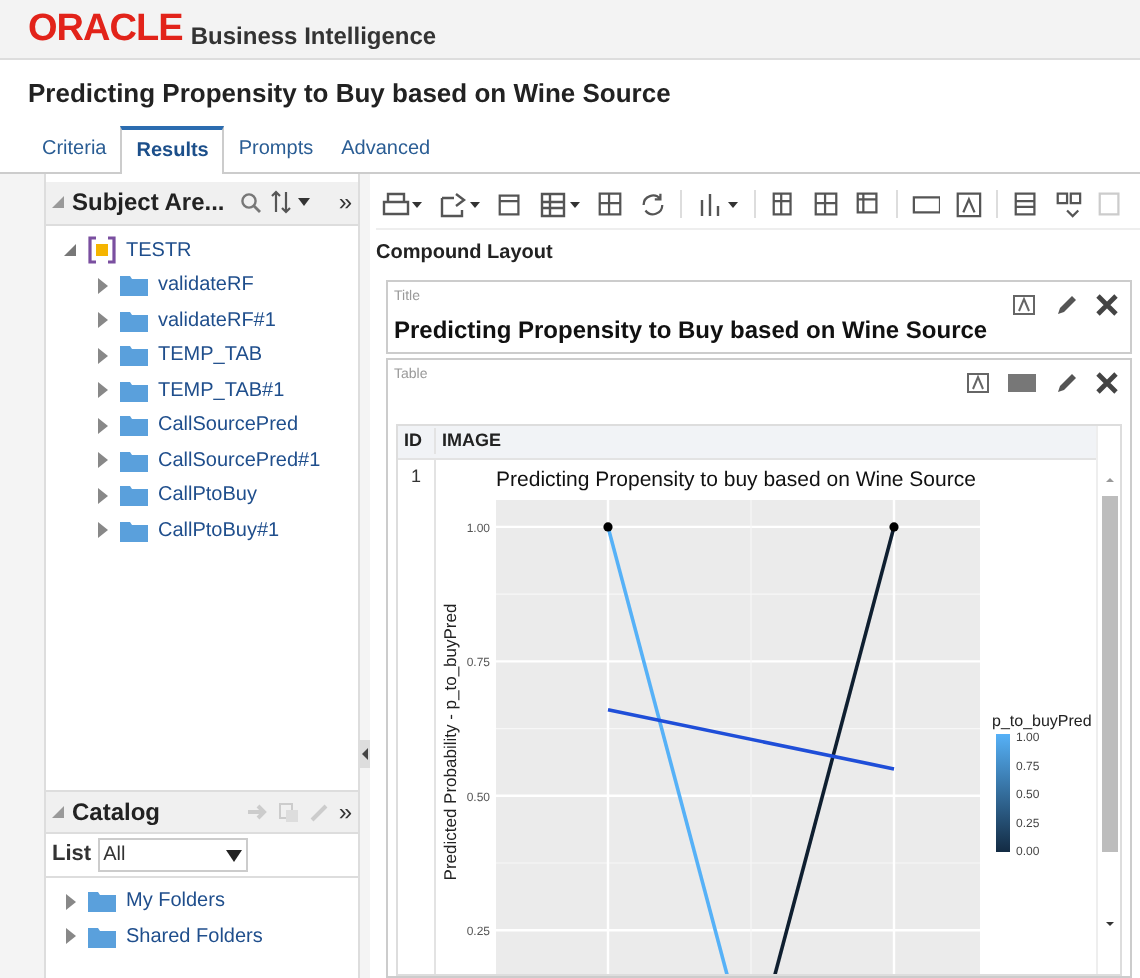 This screenshot has width=1140, height=978. What do you see at coordinates (1042, 720) in the screenshot?
I see `legend-title: p_to_buyPred` at bounding box center [1042, 720].